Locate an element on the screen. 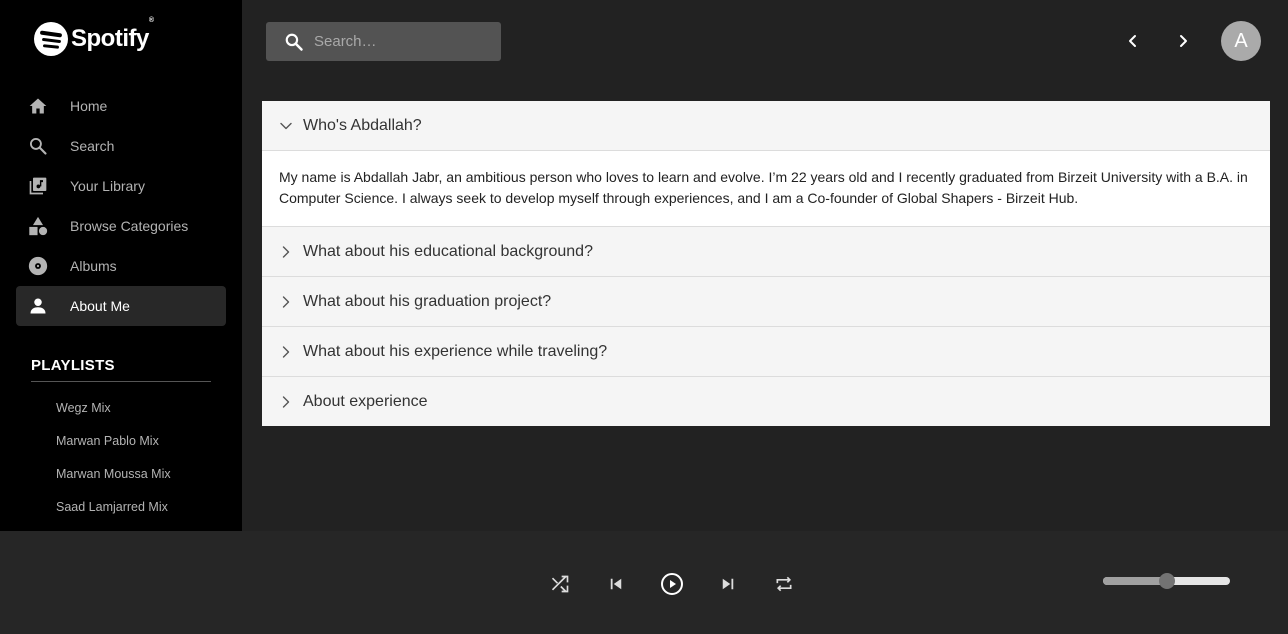 This screenshot has width=1288, height=634. forward-button is located at coordinates (1183, 41).